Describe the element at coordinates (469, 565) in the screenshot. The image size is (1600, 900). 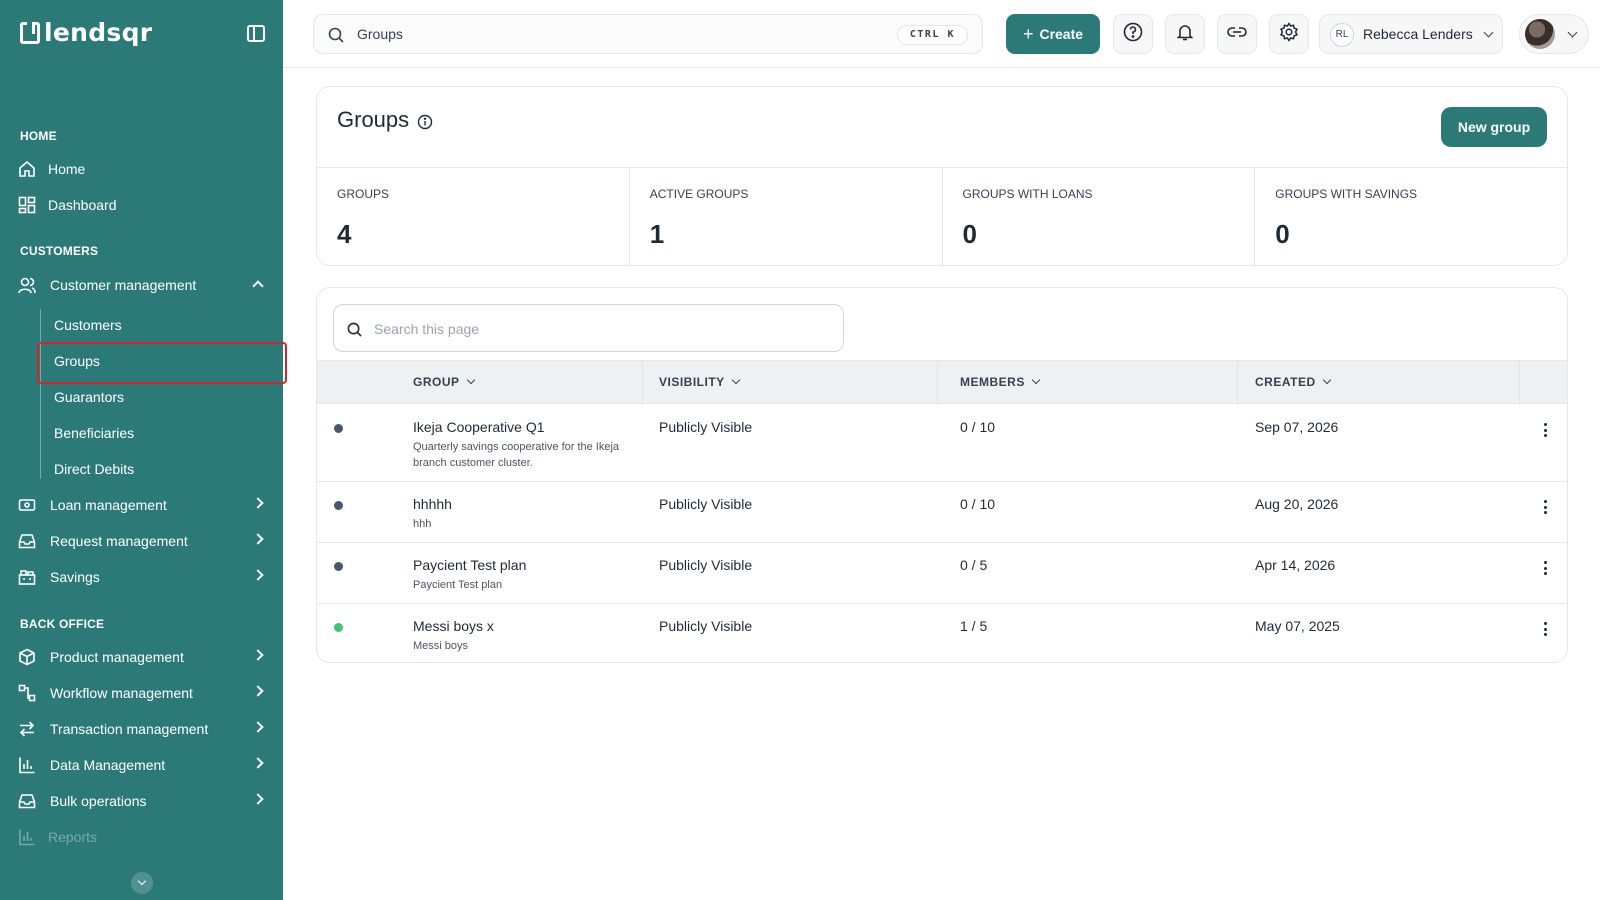
I see `group-name: Paycient Test plan` at that location.